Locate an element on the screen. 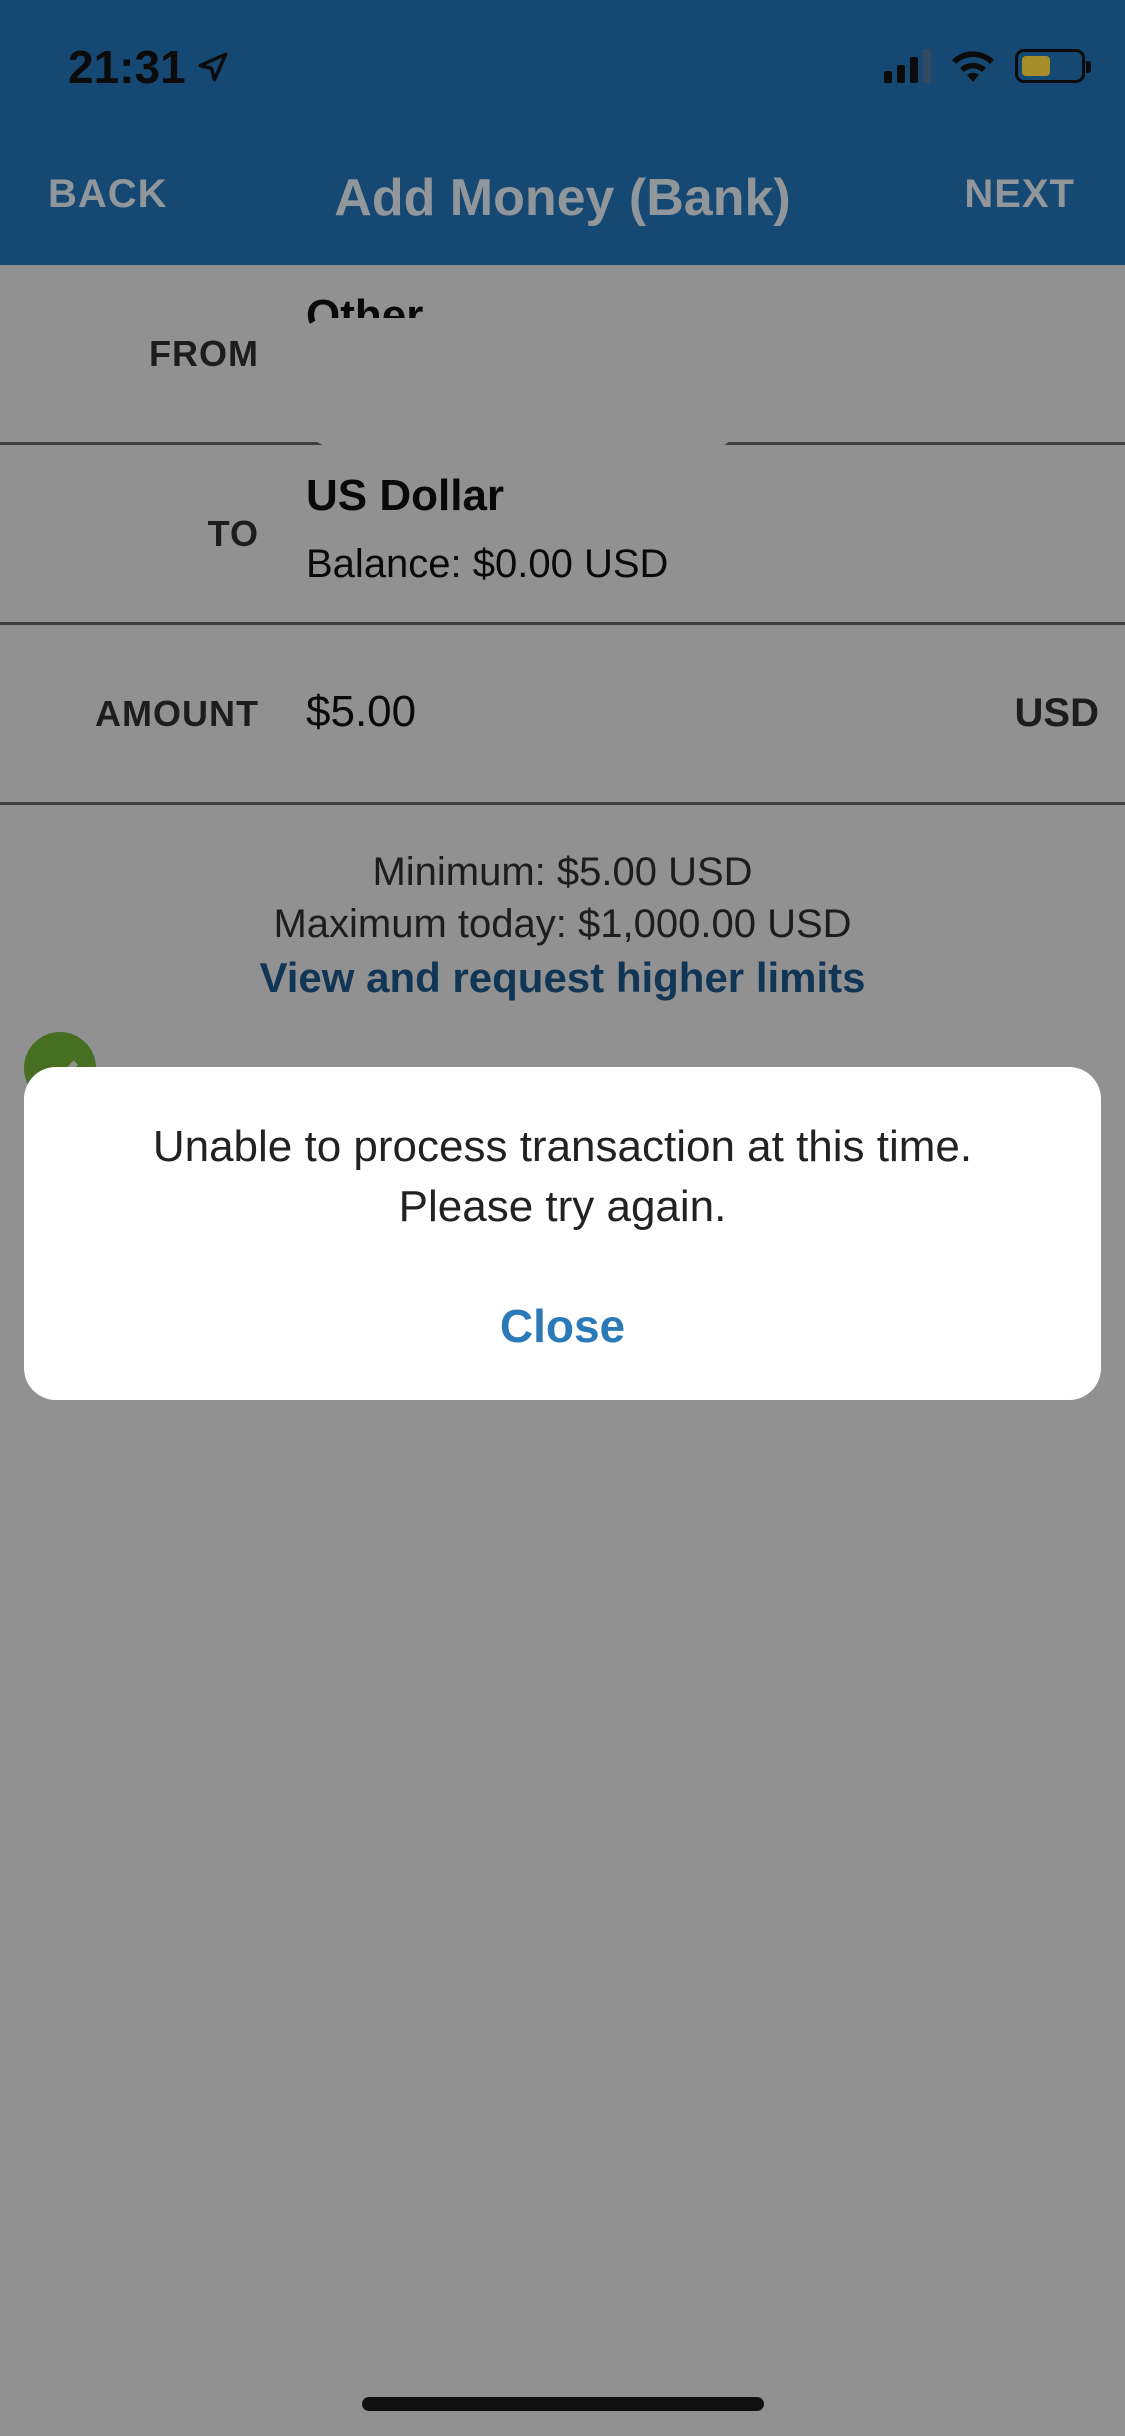 This screenshot has height=2436, width=1125. app-header: 21:31 BACK Add Money (Bank) NEXT is located at coordinates (562, 132).